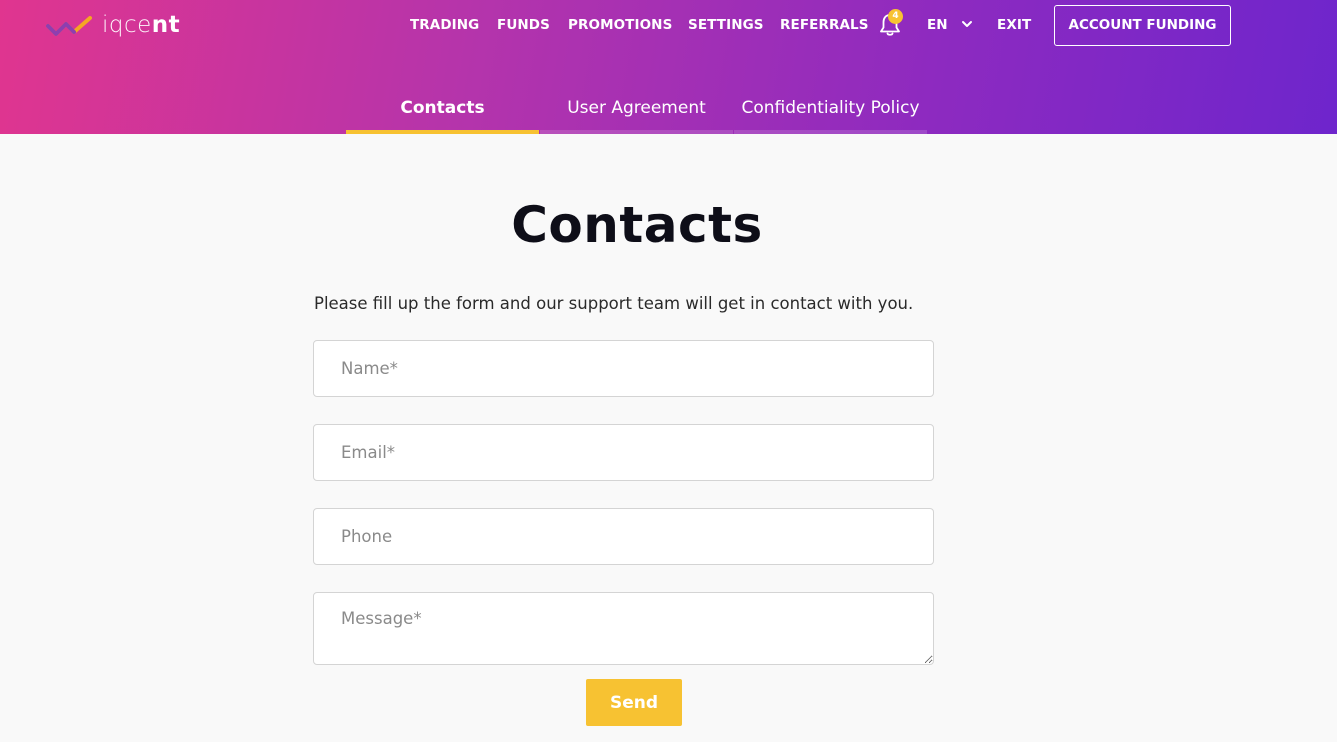  Describe the element at coordinates (636, 108) in the screenshot. I see `tab-user-agreement-label: User Agreement` at that location.